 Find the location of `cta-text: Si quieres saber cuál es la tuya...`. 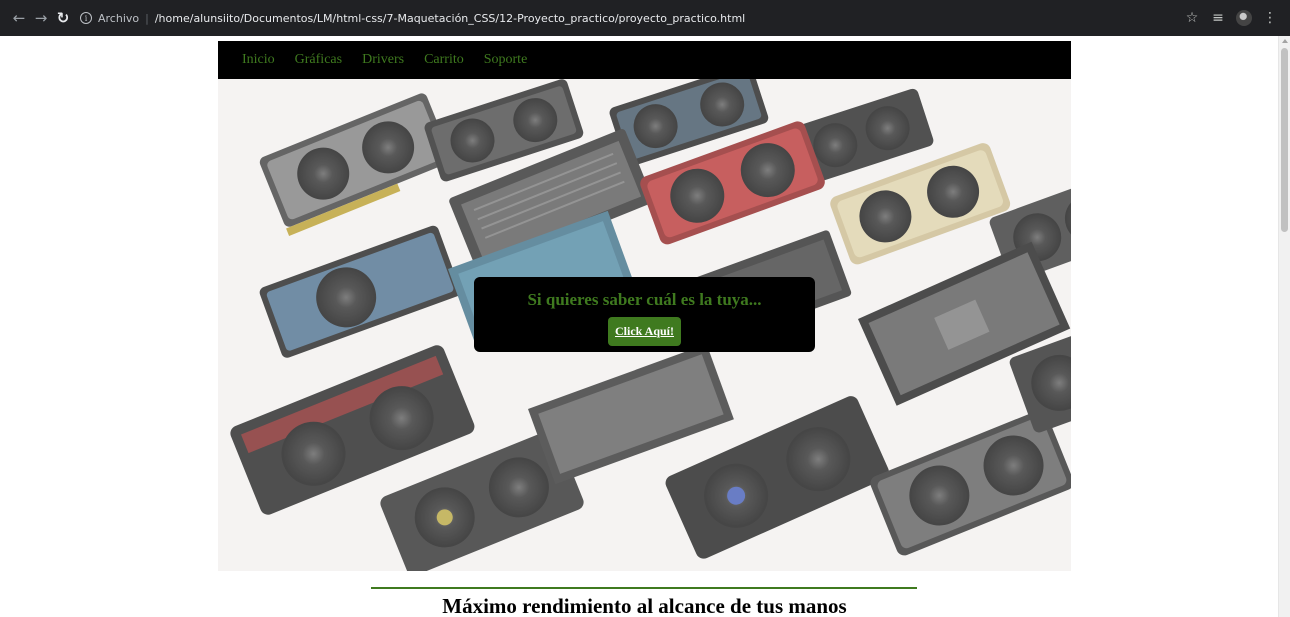

cta-text: Si quieres saber cuál es la tuya... is located at coordinates (644, 299).